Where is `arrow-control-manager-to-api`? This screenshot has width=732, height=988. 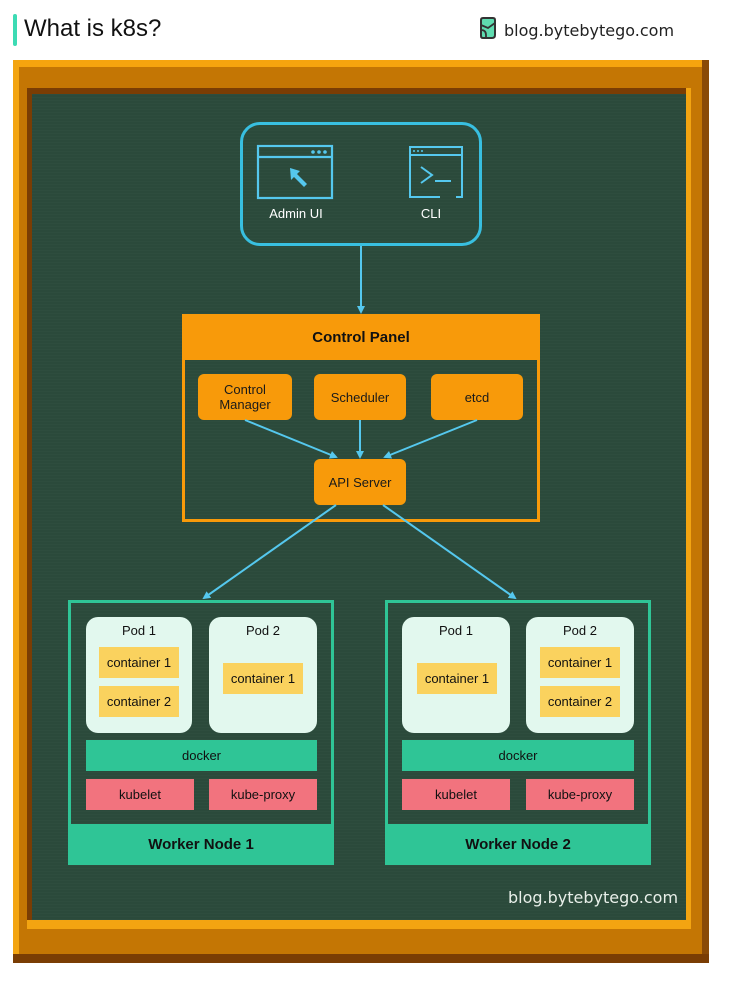 arrow-control-manager-to-api is located at coordinates (291, 439).